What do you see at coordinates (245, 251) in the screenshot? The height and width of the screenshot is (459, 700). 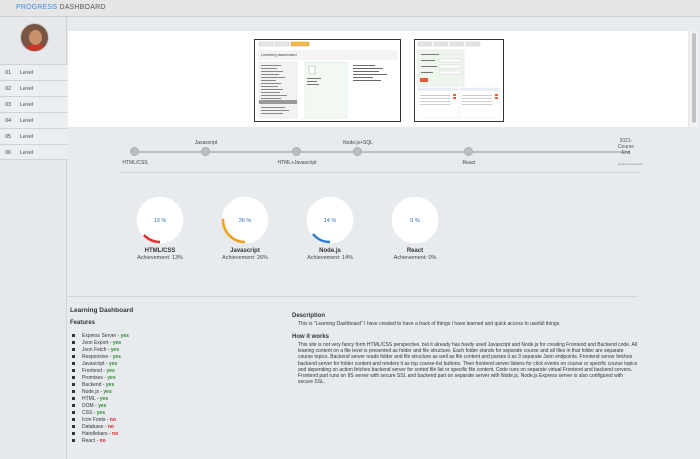 I see `gauge-title: Javascript` at bounding box center [245, 251].